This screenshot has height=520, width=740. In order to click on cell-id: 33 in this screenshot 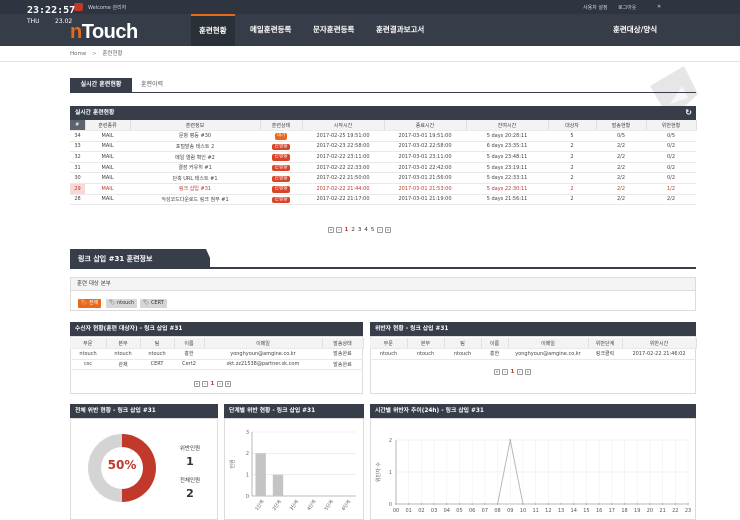, I will do `click(77, 147)`.